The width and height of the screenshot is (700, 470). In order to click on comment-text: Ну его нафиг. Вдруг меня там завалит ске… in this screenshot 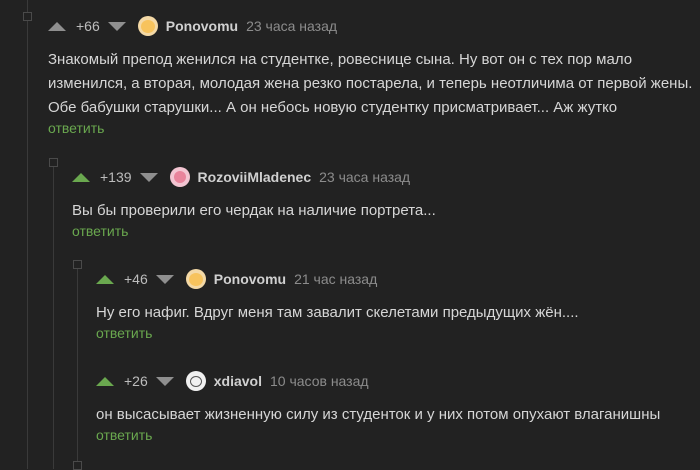, I will do `click(398, 313)`.